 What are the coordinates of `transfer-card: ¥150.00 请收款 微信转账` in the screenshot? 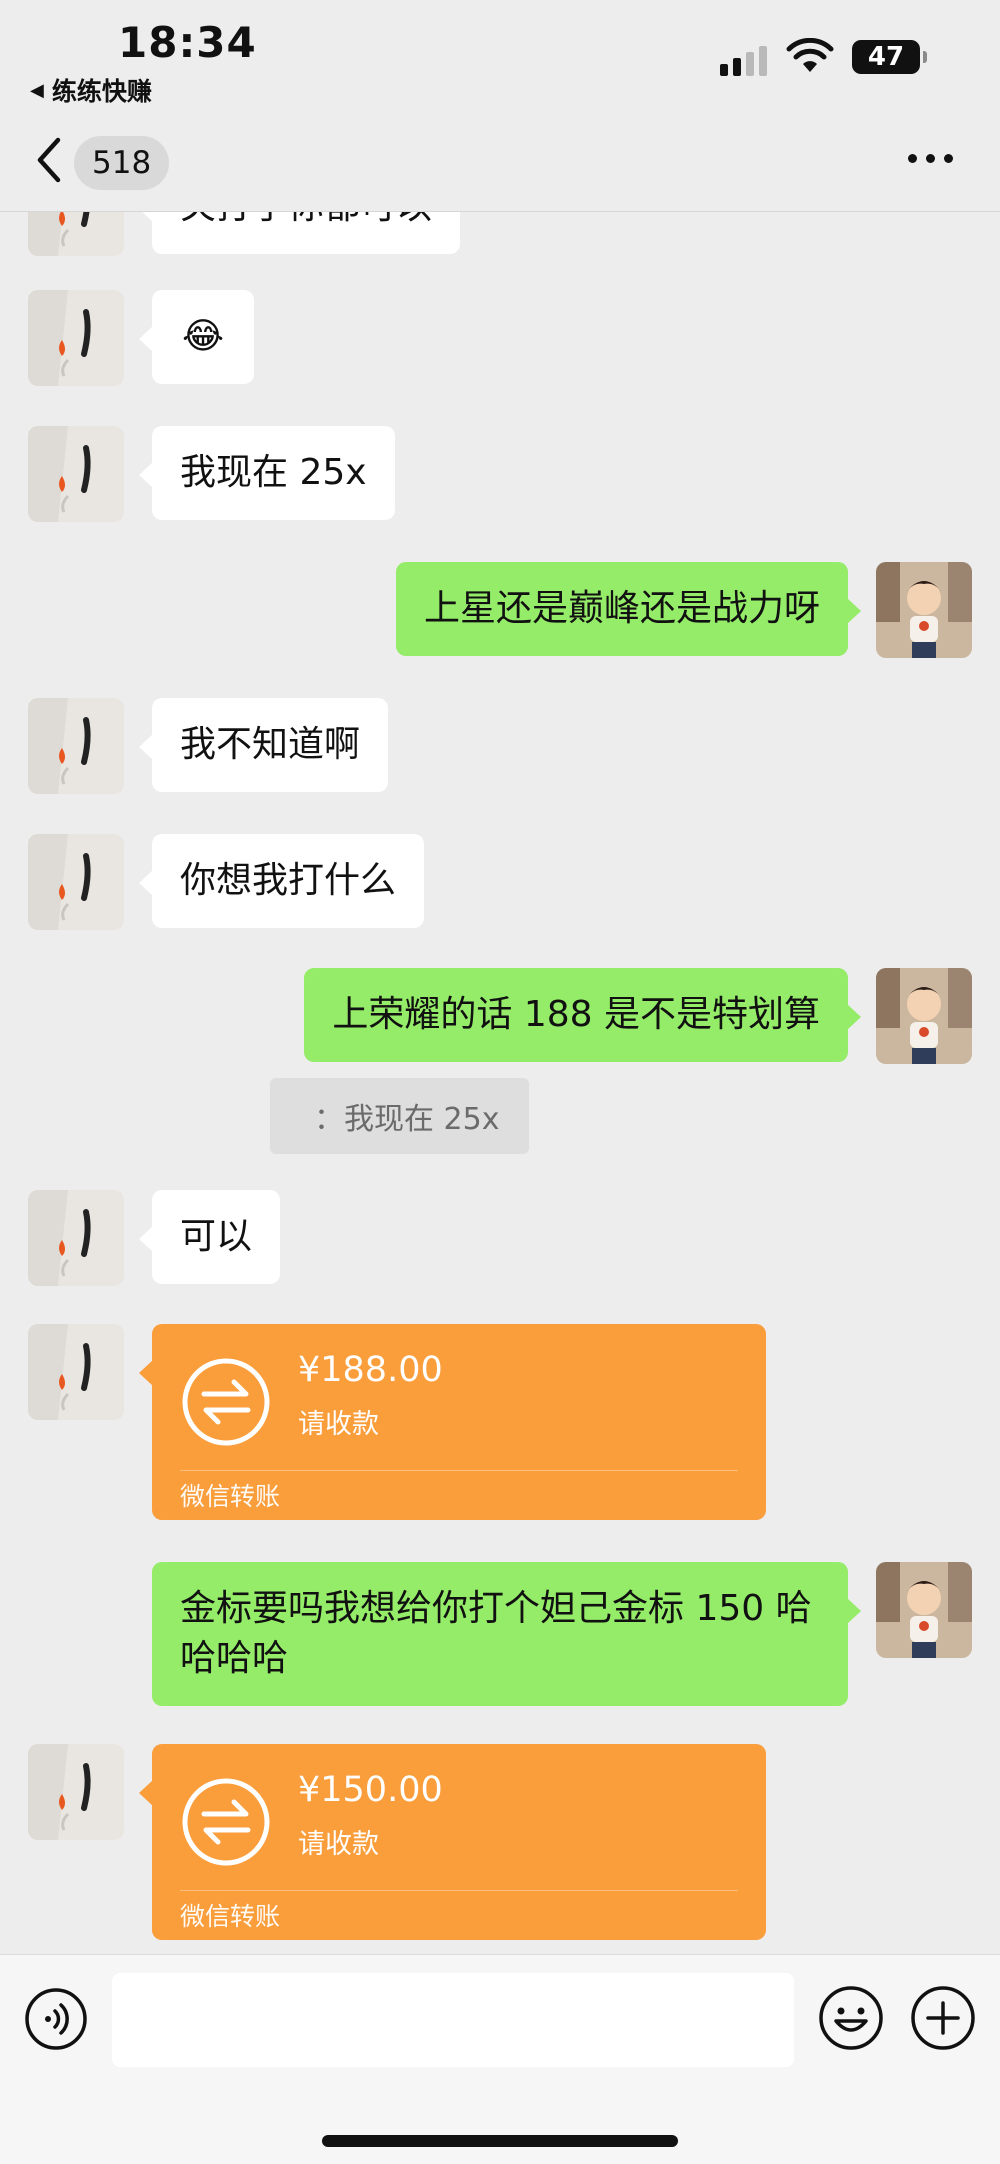 It's located at (452, 1842).